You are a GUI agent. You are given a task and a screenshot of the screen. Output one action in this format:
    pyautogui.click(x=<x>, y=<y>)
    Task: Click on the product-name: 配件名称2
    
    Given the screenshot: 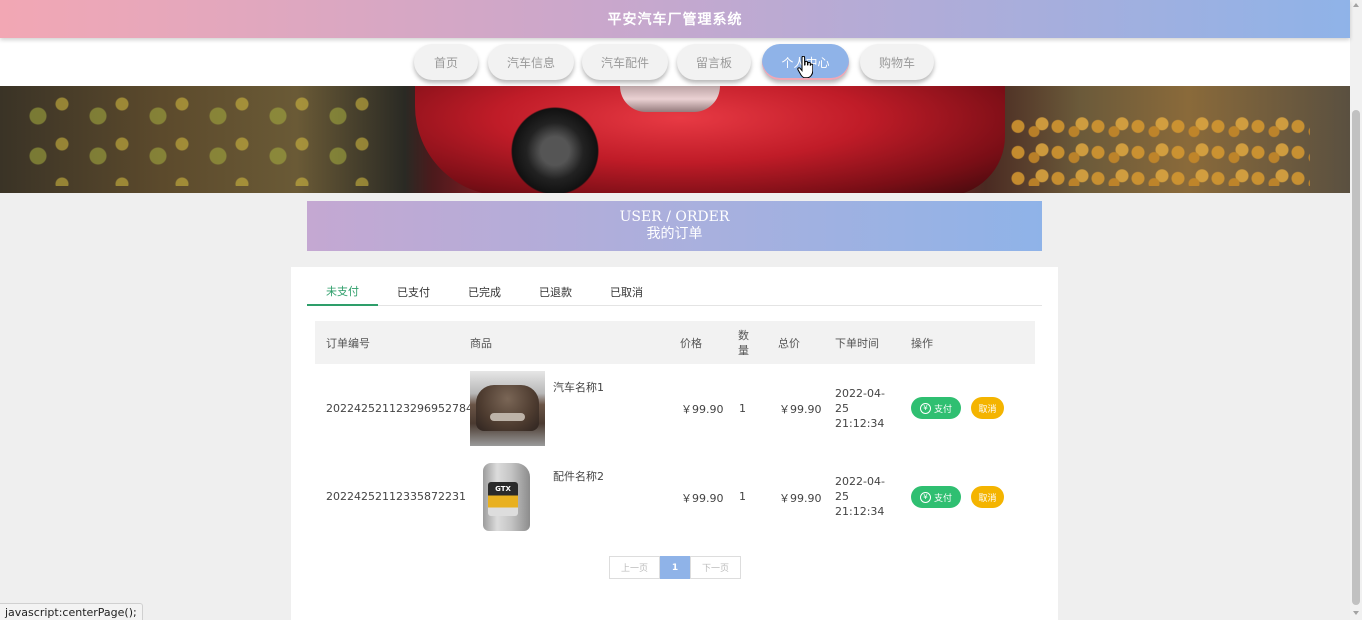 What is the action you would take?
    pyautogui.click(x=578, y=476)
    